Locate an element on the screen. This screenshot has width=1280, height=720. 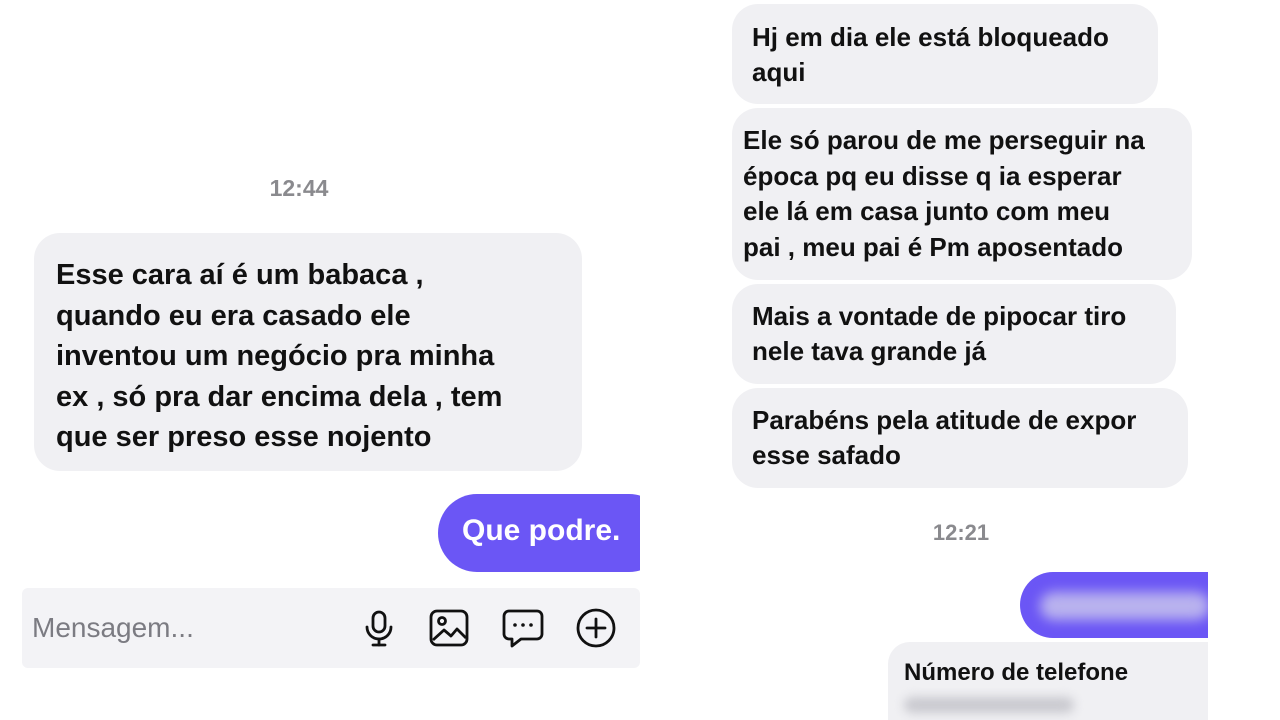
message-line: Ele só parou de me perseguir na is located at coordinates (944, 140).